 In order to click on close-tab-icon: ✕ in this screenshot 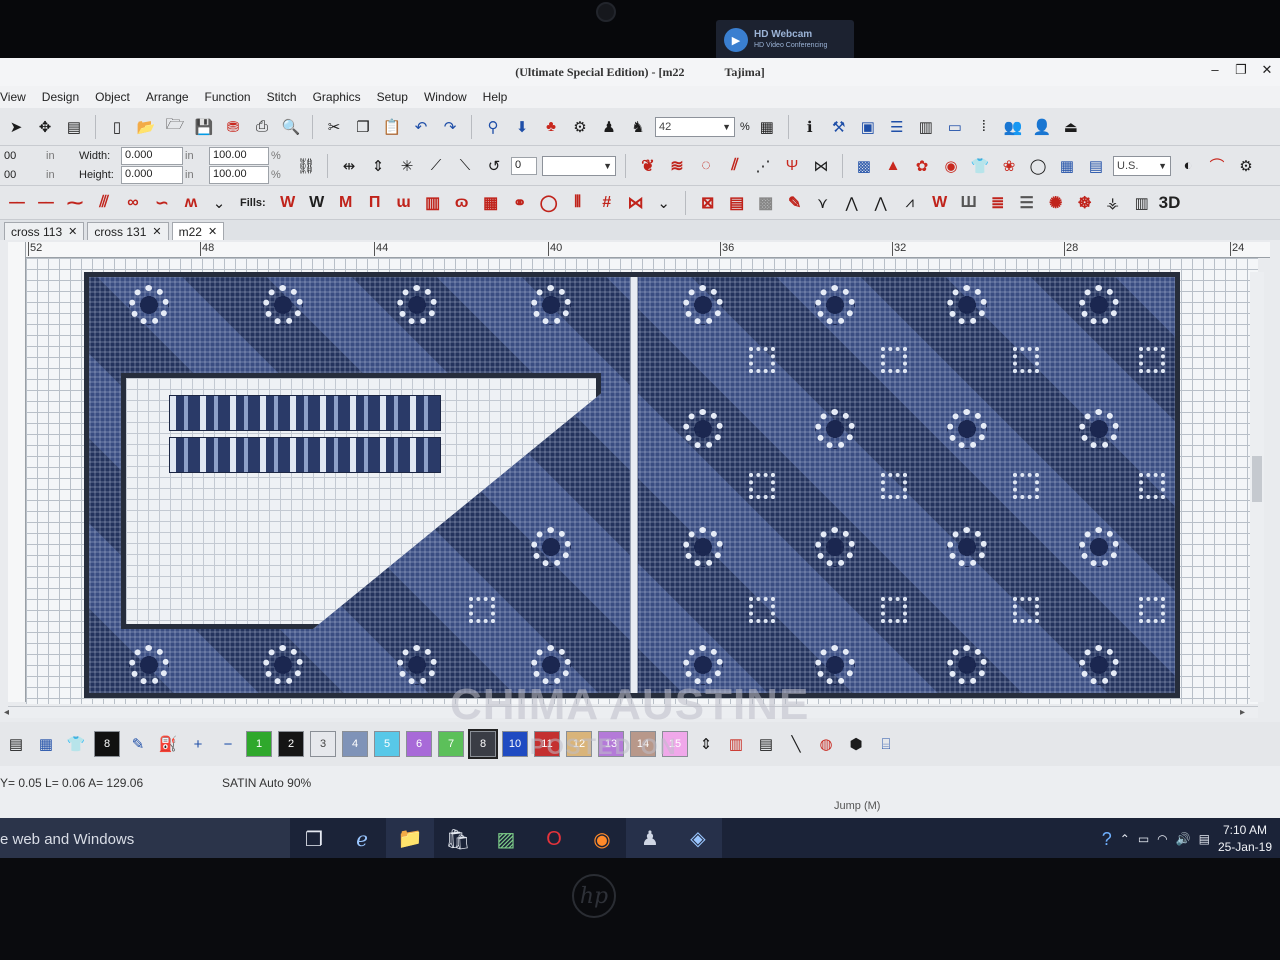, I will do `click(72, 231)`.